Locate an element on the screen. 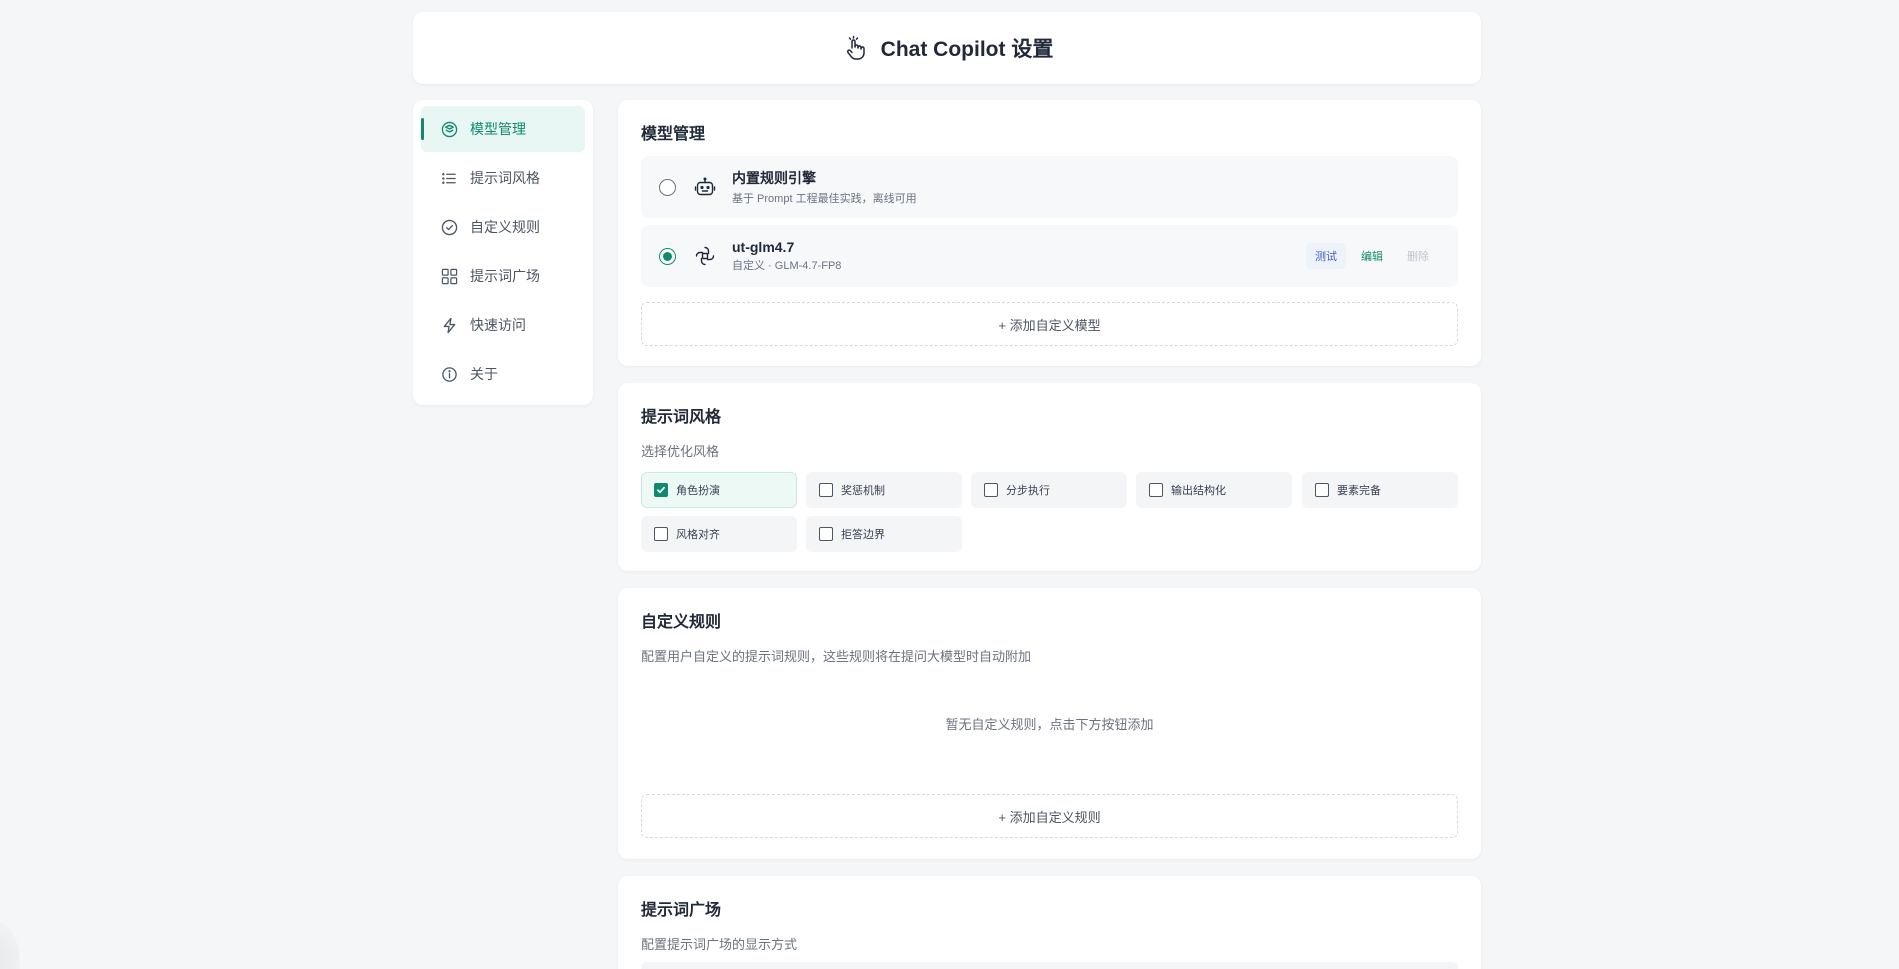 Image resolution: width=1899 pixels, height=969 pixels. sidebar-item-about: 关于 is located at coordinates (503, 374).